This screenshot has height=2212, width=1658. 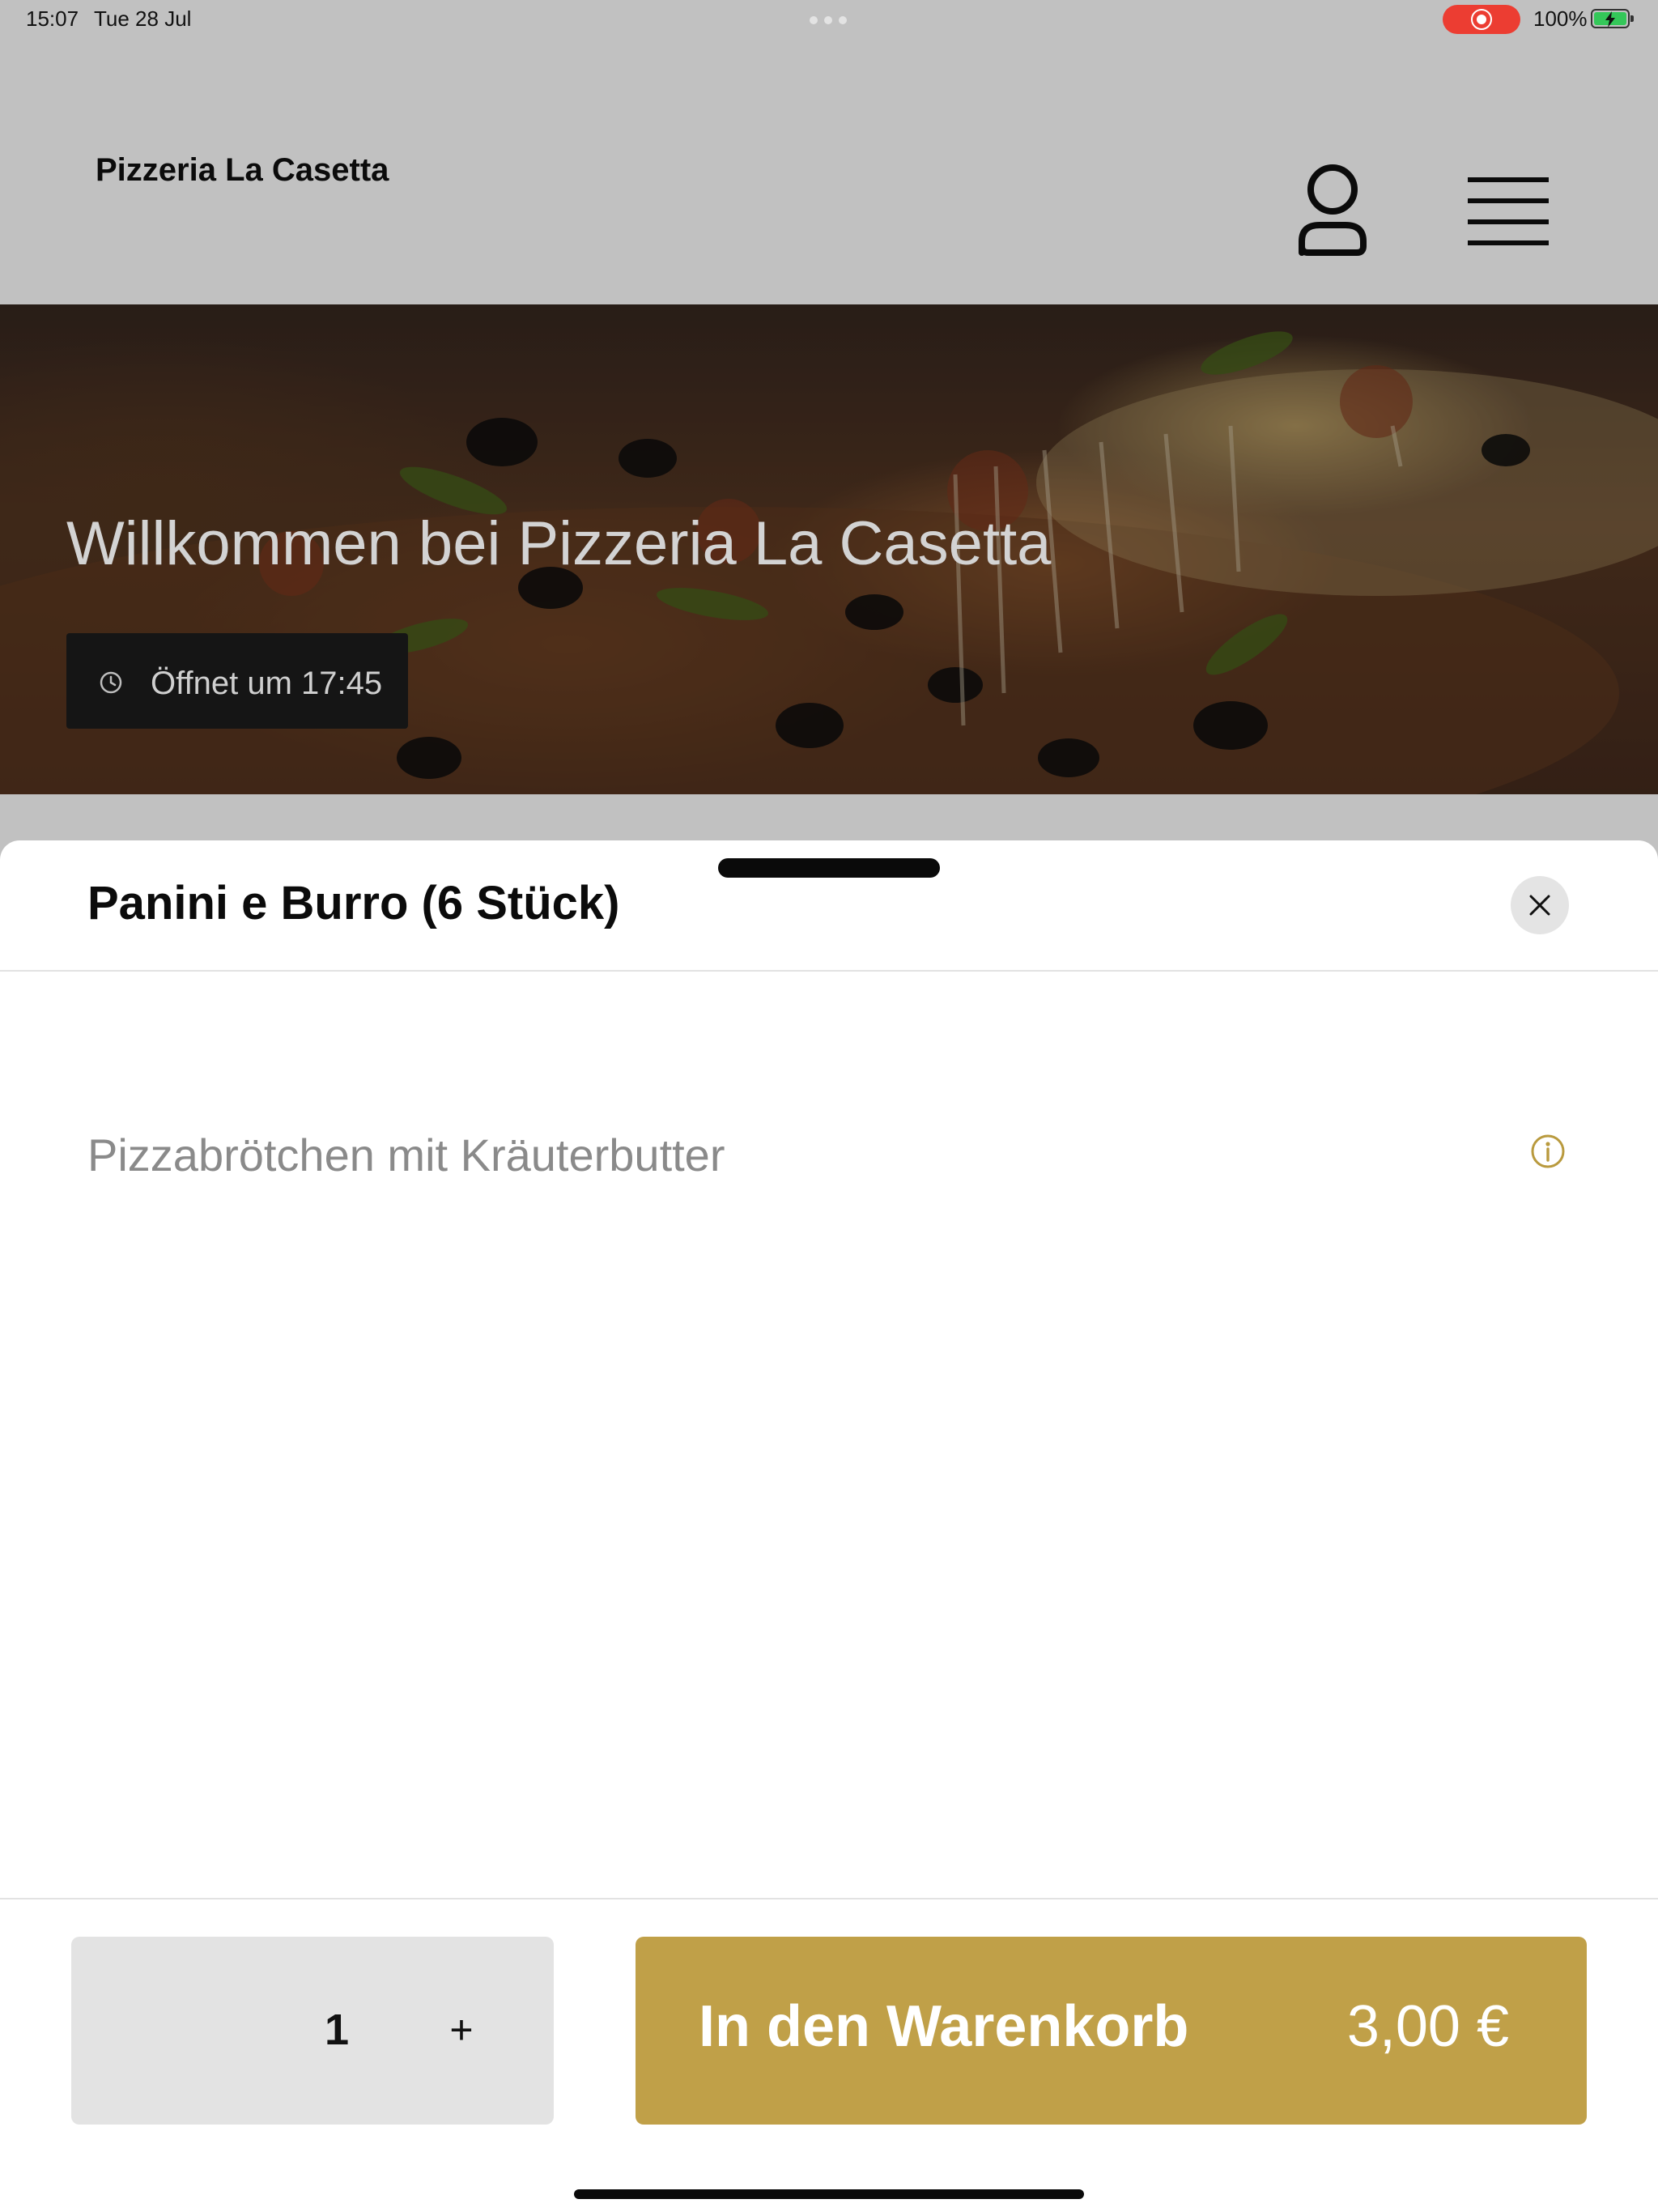 What do you see at coordinates (1427, 2027) in the screenshot?
I see `product-price: 3,00 €` at bounding box center [1427, 2027].